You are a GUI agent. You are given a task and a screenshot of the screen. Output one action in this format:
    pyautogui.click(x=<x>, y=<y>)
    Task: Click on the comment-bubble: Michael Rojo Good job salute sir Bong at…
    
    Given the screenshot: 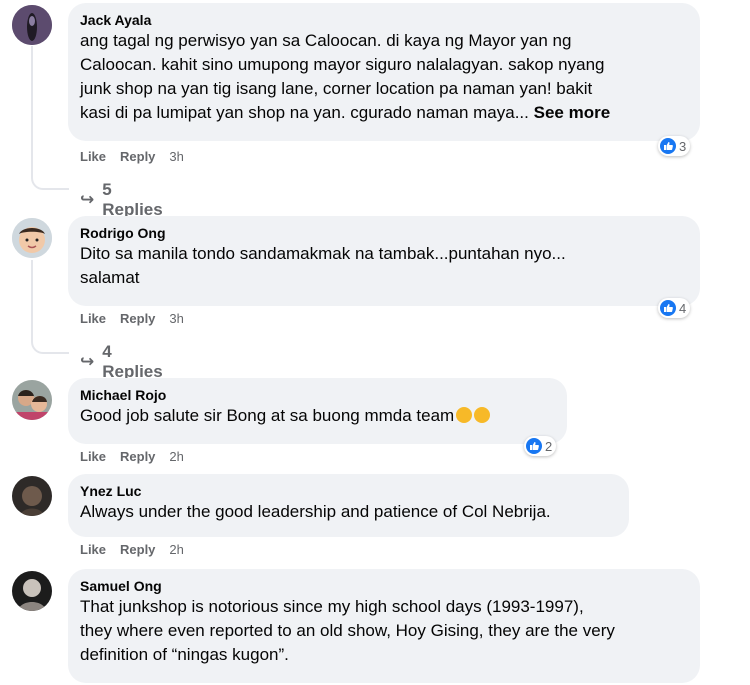 What is the action you would take?
    pyautogui.click(x=317, y=411)
    